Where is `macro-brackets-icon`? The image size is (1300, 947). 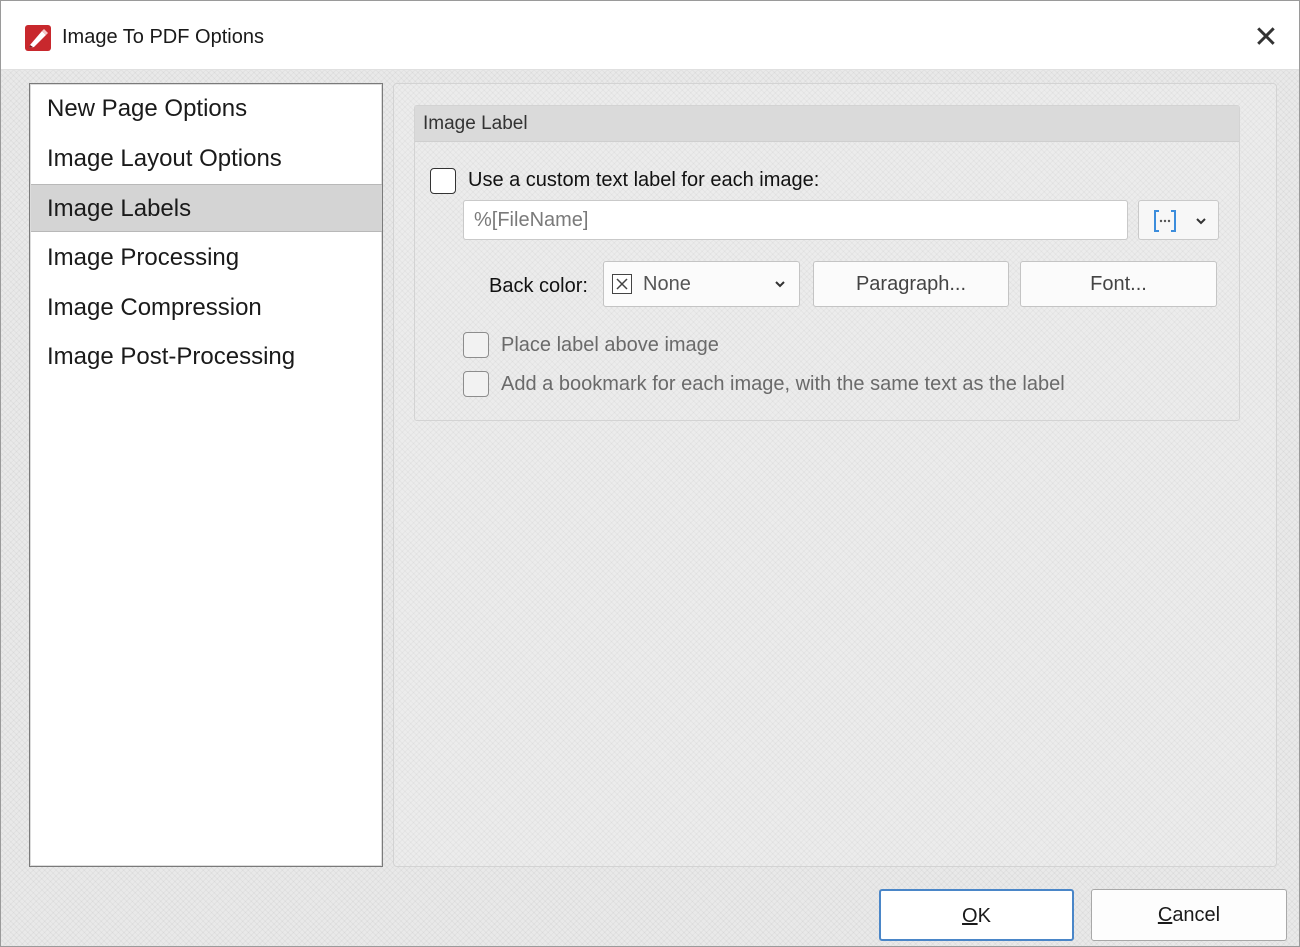 macro-brackets-icon is located at coordinates (1165, 221).